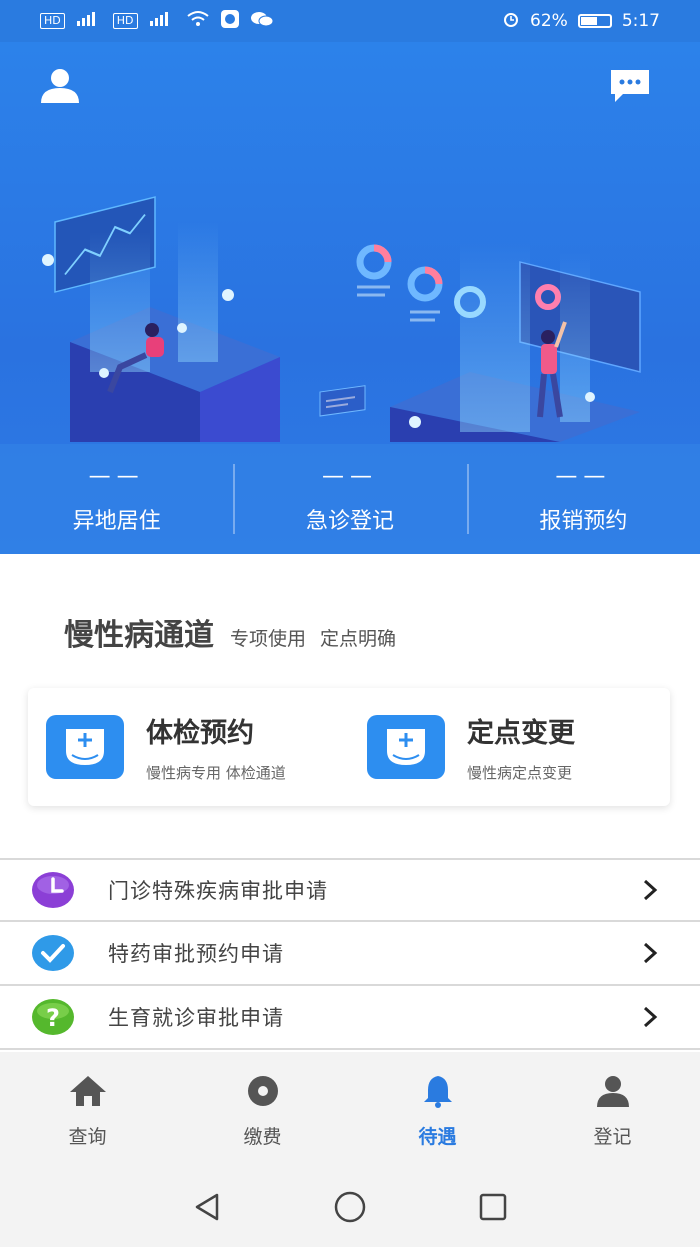 This screenshot has width=700, height=1247. Describe the element at coordinates (230, 21) in the screenshot. I see `app-notify-icon` at that location.